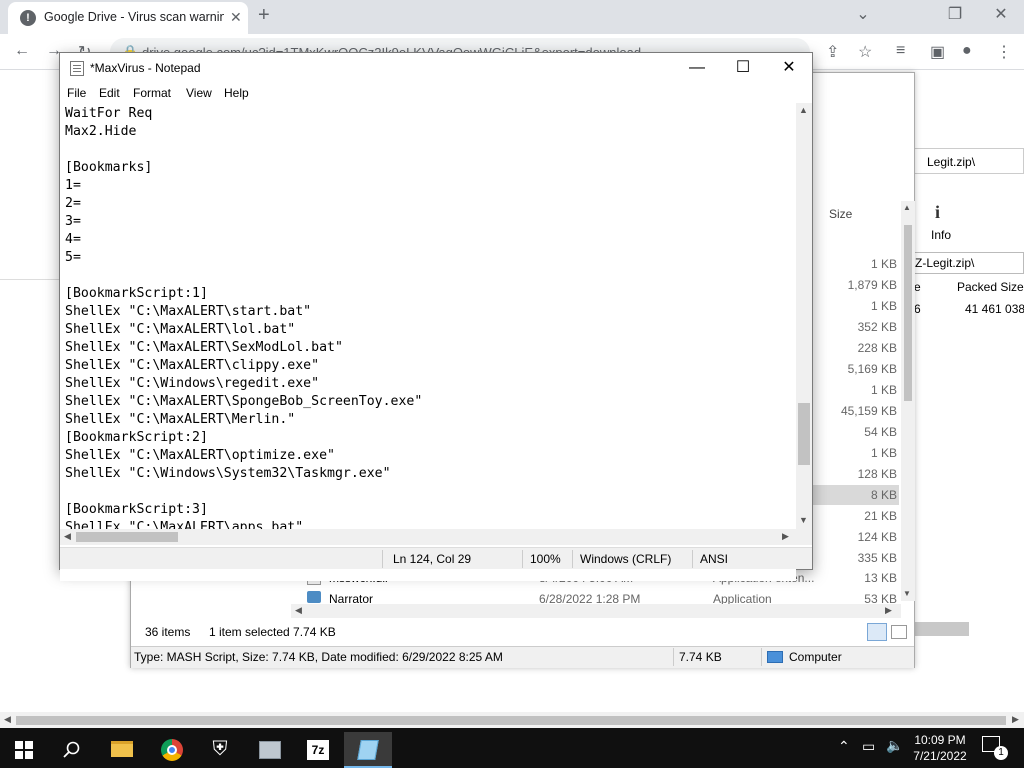 This screenshot has height=768, width=1024. I want to click on page-horizontal-scrollbar: ◀ ▶, so click(512, 720).